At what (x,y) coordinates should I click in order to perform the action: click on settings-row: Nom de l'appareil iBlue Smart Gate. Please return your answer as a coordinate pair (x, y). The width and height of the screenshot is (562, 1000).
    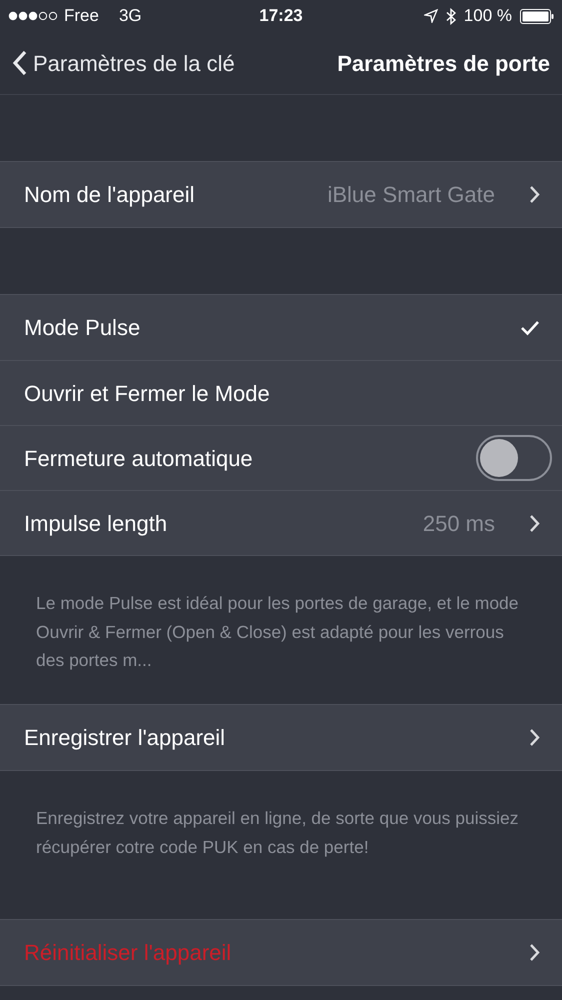
    Looking at the image, I should click on (281, 194).